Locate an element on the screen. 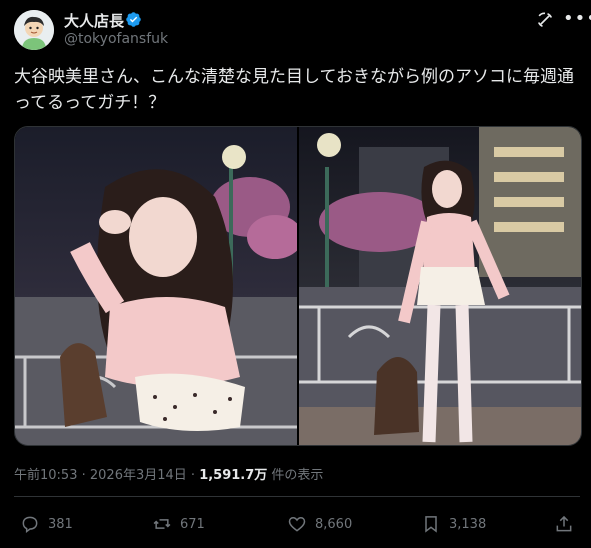 Image resolution: width=591 pixels, height=548 pixels. divider is located at coordinates (297, 496).